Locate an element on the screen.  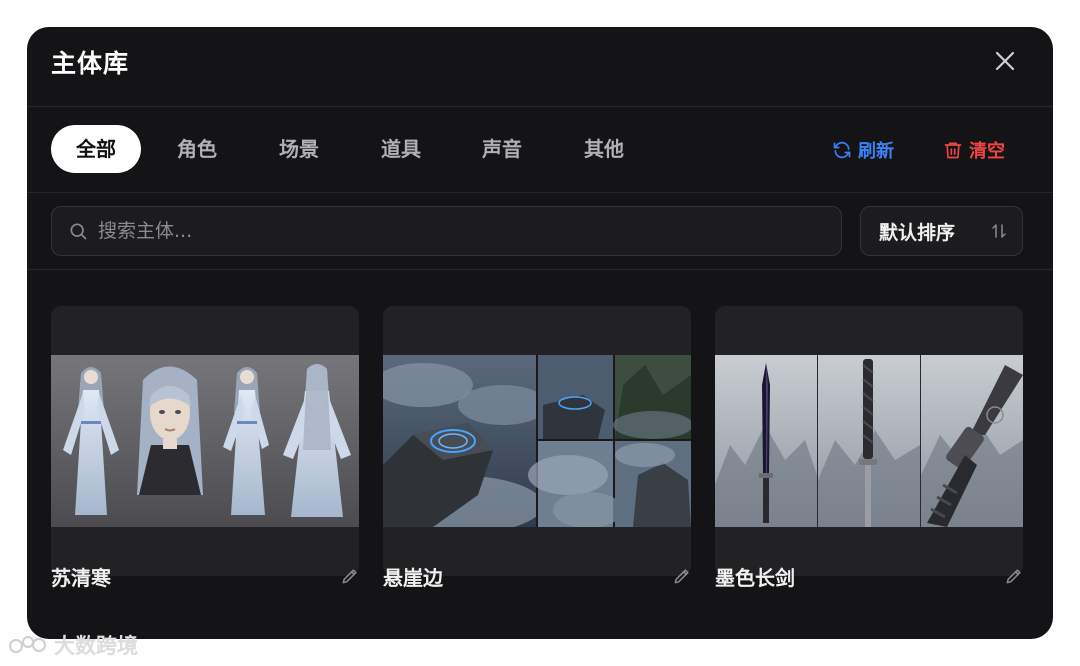
tab-sound: 声音 is located at coordinates (502, 149).